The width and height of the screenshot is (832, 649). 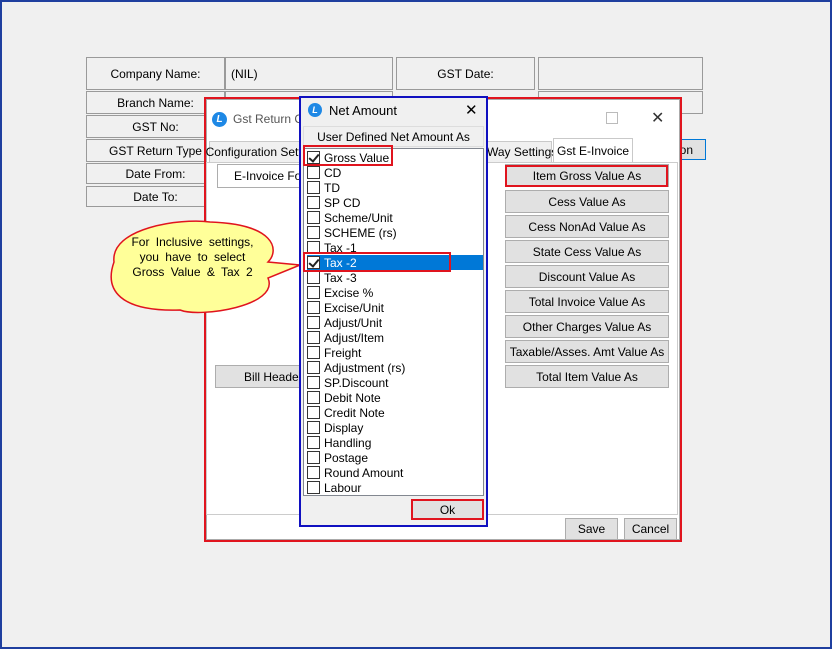 What do you see at coordinates (395, 397) in the screenshot?
I see `list-item: Debit Note` at bounding box center [395, 397].